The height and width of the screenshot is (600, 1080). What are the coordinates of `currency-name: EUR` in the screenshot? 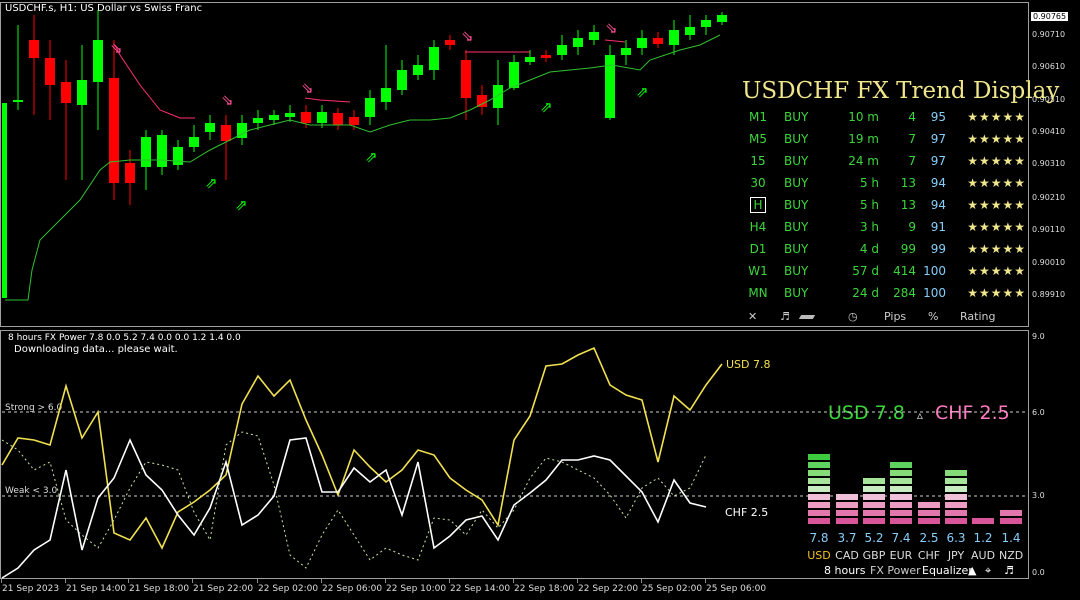 It's located at (901, 555).